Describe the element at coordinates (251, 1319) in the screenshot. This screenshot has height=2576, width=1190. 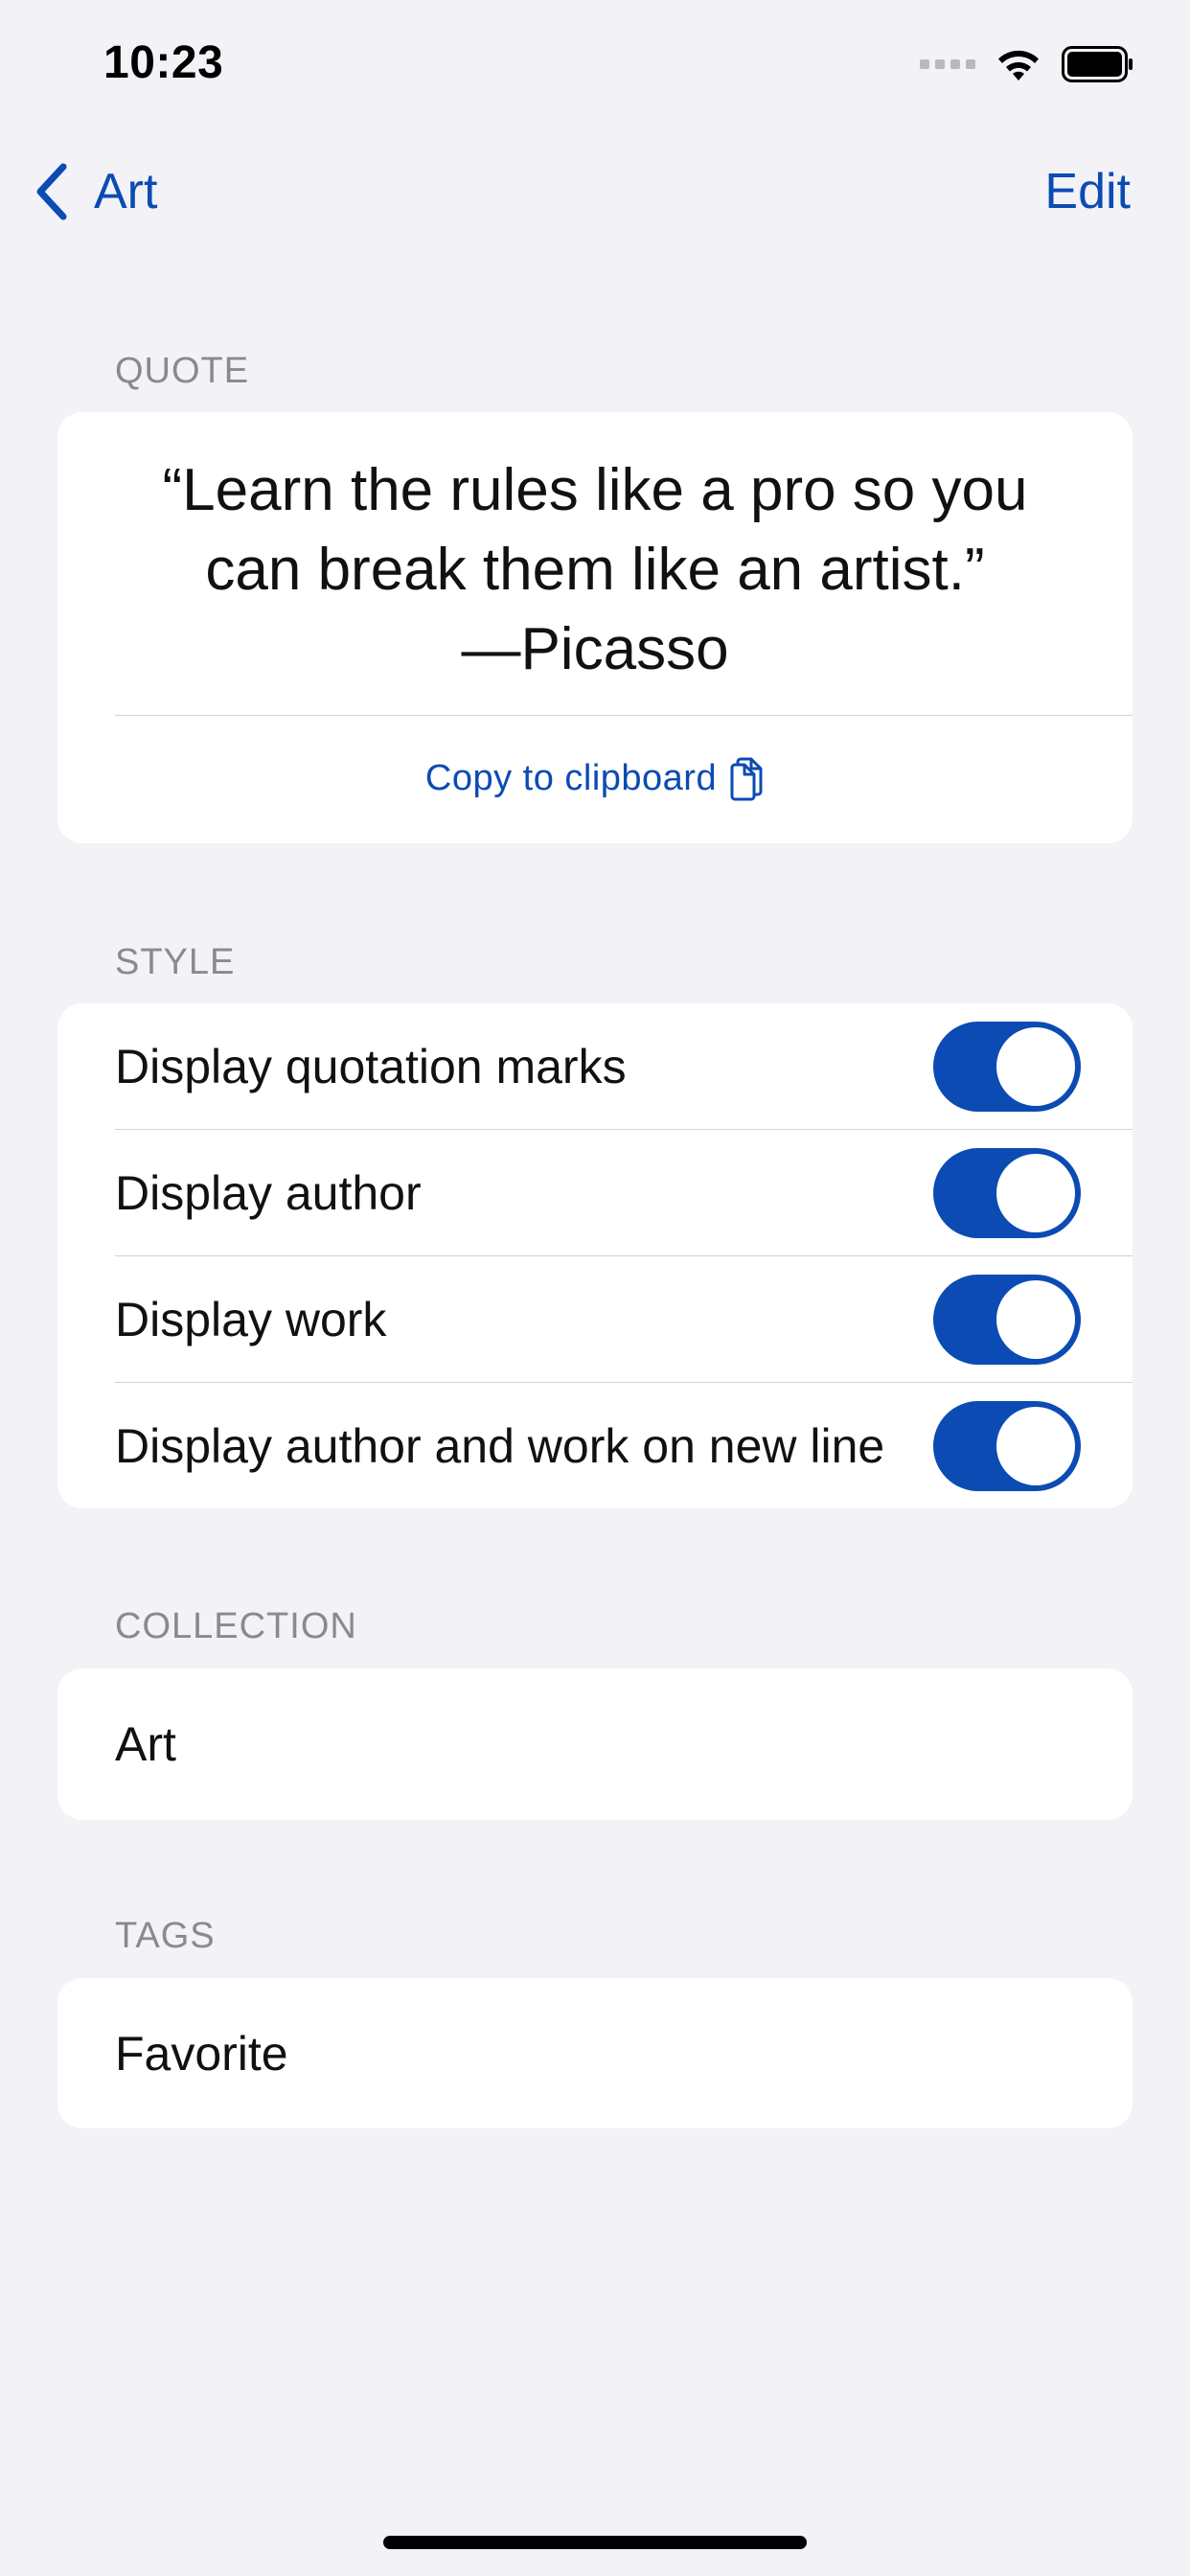
I see `toggle-label: Display work` at that location.